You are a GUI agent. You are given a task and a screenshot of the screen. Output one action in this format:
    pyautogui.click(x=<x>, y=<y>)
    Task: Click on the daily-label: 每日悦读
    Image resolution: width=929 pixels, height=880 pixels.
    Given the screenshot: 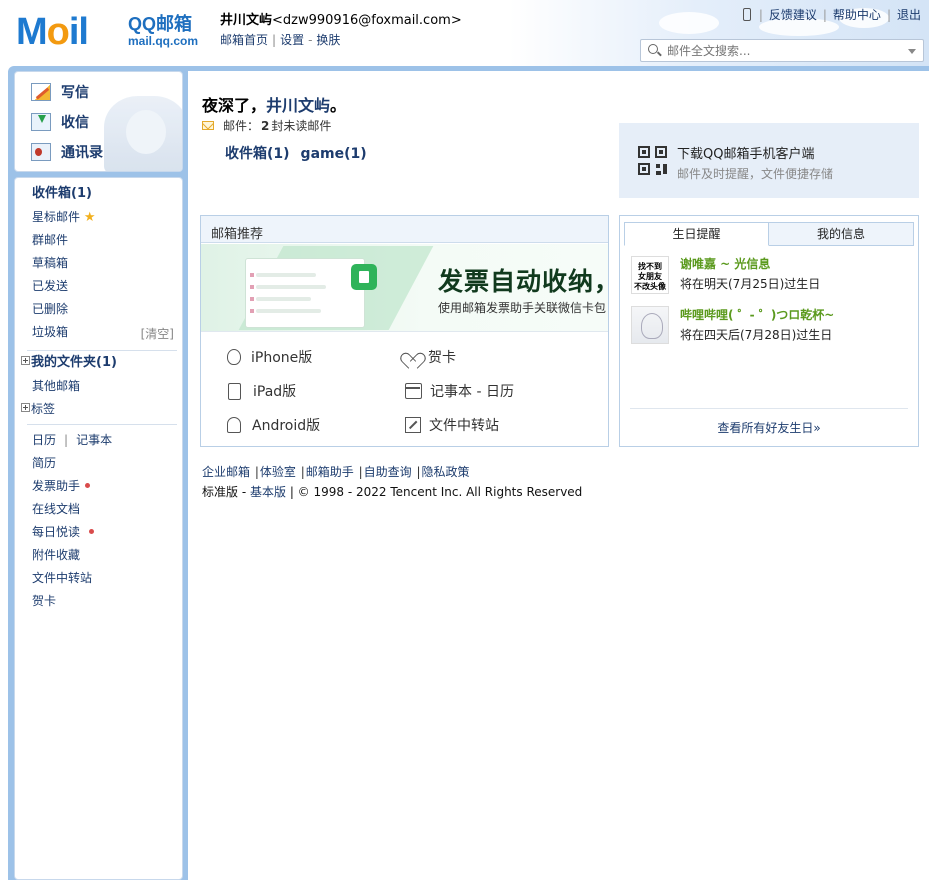 What is the action you would take?
    pyautogui.click(x=56, y=532)
    